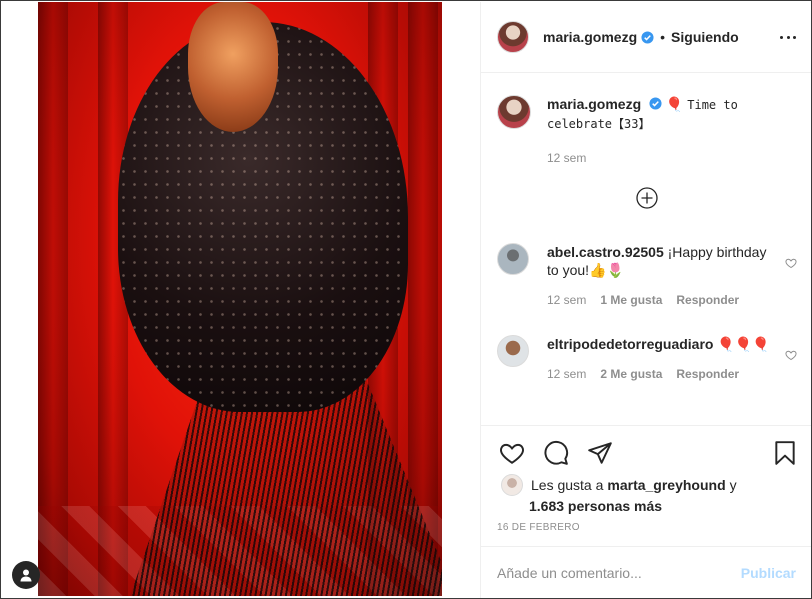 This screenshot has height=599, width=812. What do you see at coordinates (631, 374) in the screenshot?
I see `comment-likes: 2 Me gusta` at bounding box center [631, 374].